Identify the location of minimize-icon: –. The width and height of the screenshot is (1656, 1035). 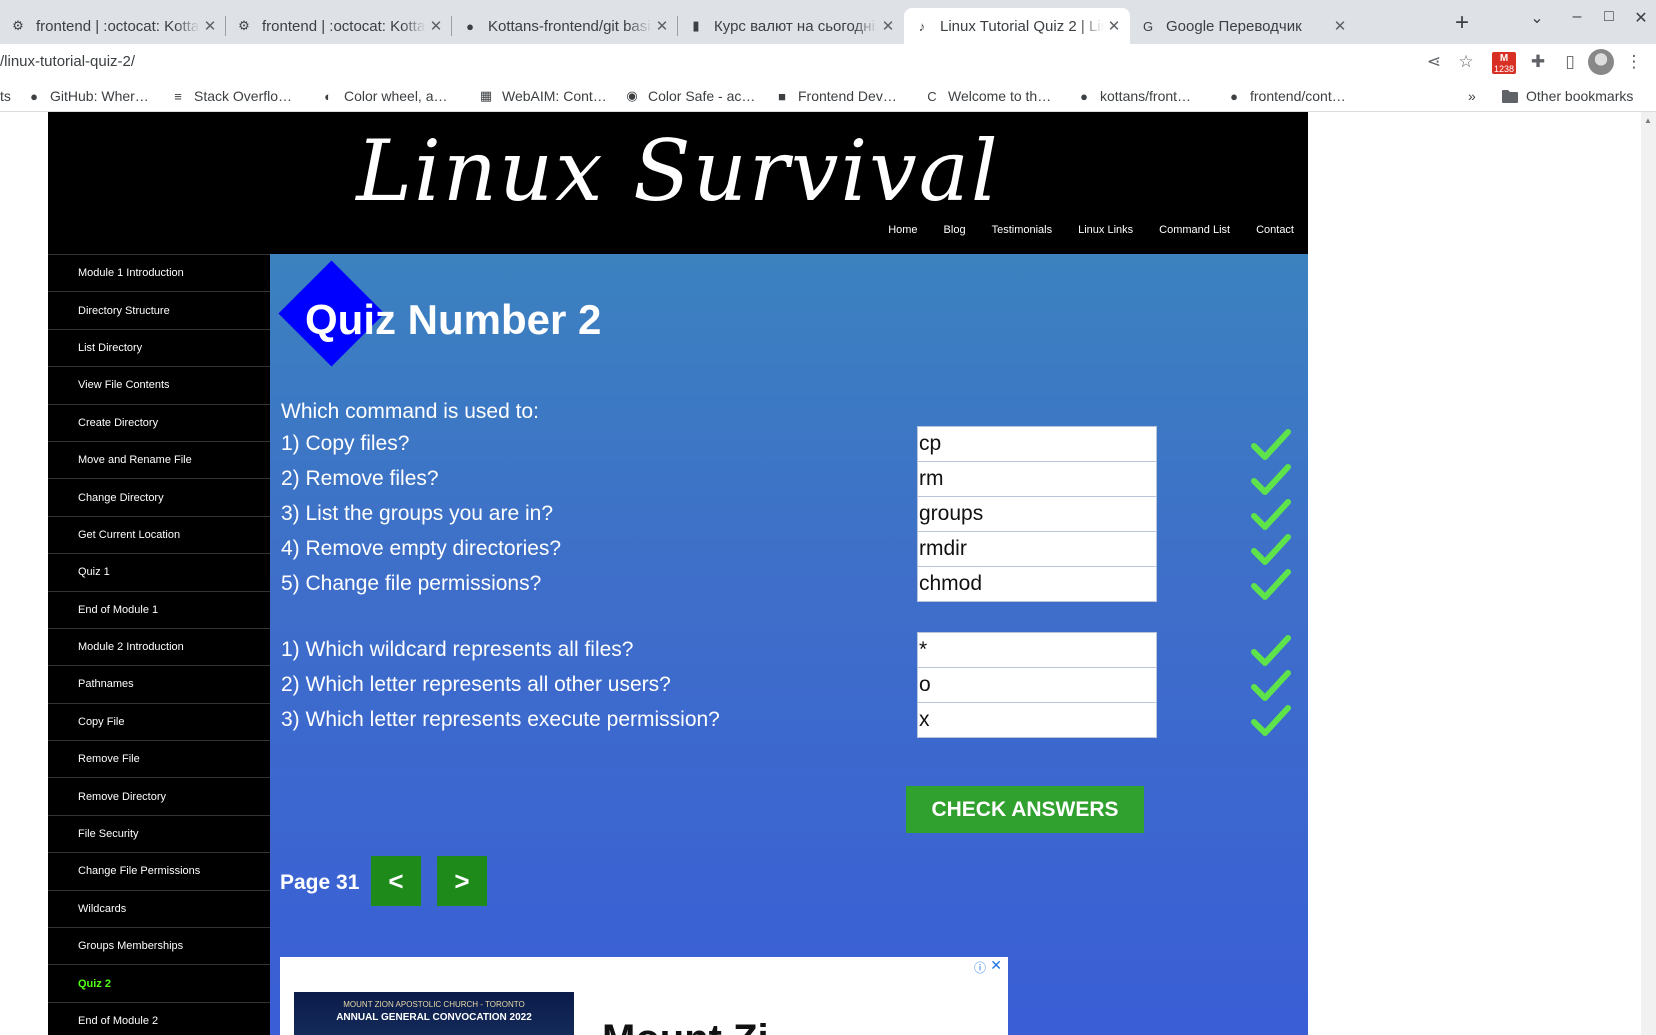
(1577, 17).